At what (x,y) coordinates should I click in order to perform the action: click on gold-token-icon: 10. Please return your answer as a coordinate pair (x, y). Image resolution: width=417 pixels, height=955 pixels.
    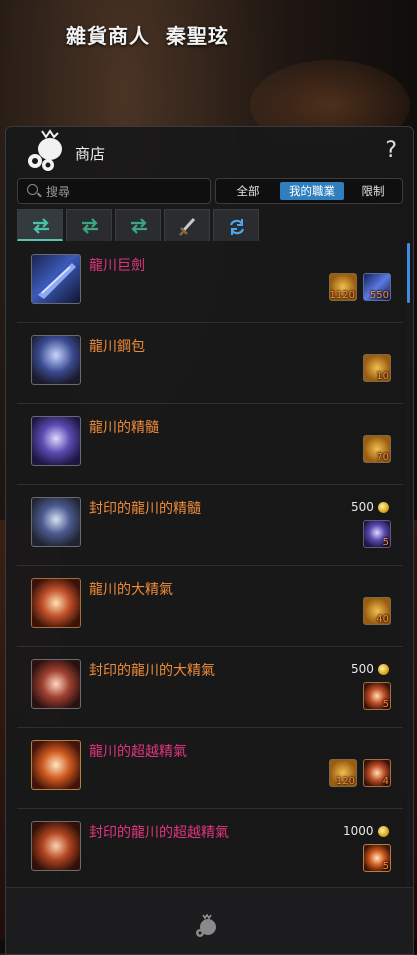
    Looking at the image, I should click on (377, 368).